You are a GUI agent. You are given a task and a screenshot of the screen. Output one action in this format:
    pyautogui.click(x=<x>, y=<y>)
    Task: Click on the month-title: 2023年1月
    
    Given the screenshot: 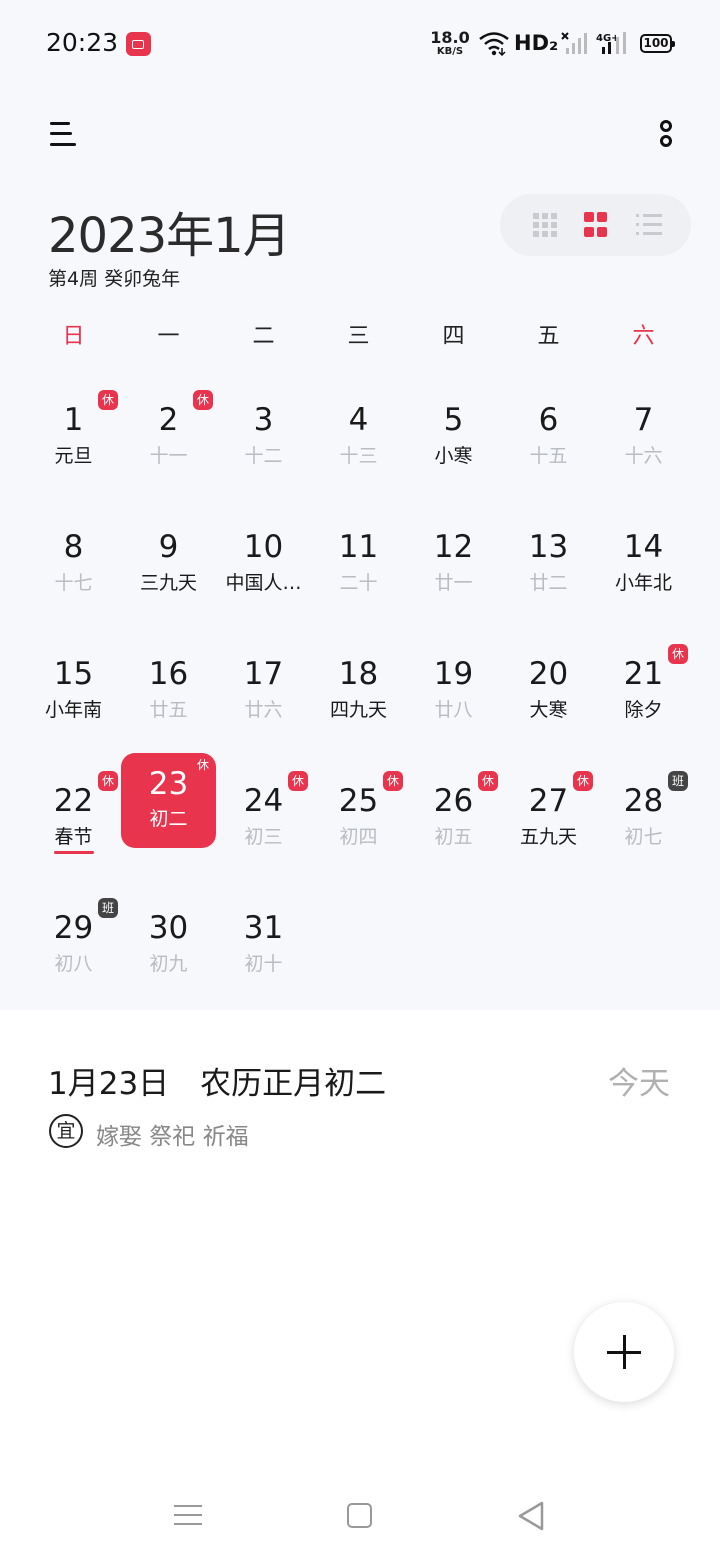 What is the action you would take?
    pyautogui.click(x=169, y=231)
    